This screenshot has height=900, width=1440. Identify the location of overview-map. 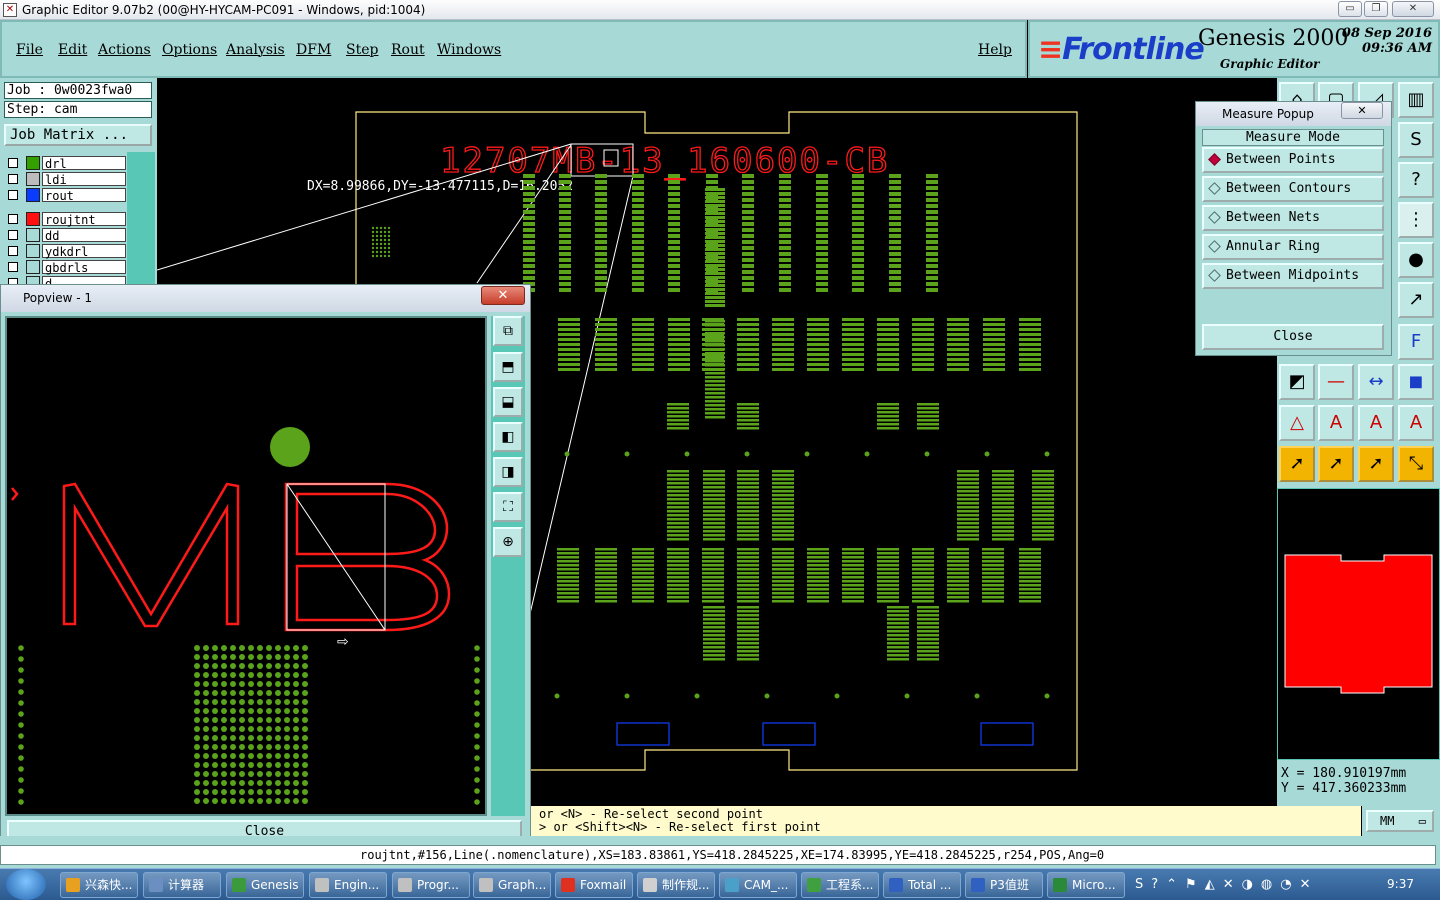
(1358, 624).